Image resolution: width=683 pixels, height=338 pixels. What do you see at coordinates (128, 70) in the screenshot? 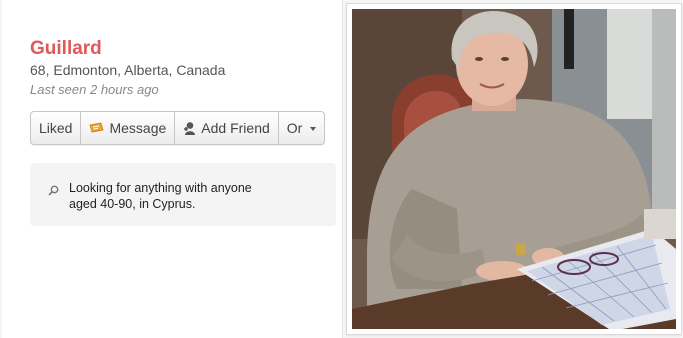
I see `profile-details: 68, Edmonton, Alberta, Canada` at bounding box center [128, 70].